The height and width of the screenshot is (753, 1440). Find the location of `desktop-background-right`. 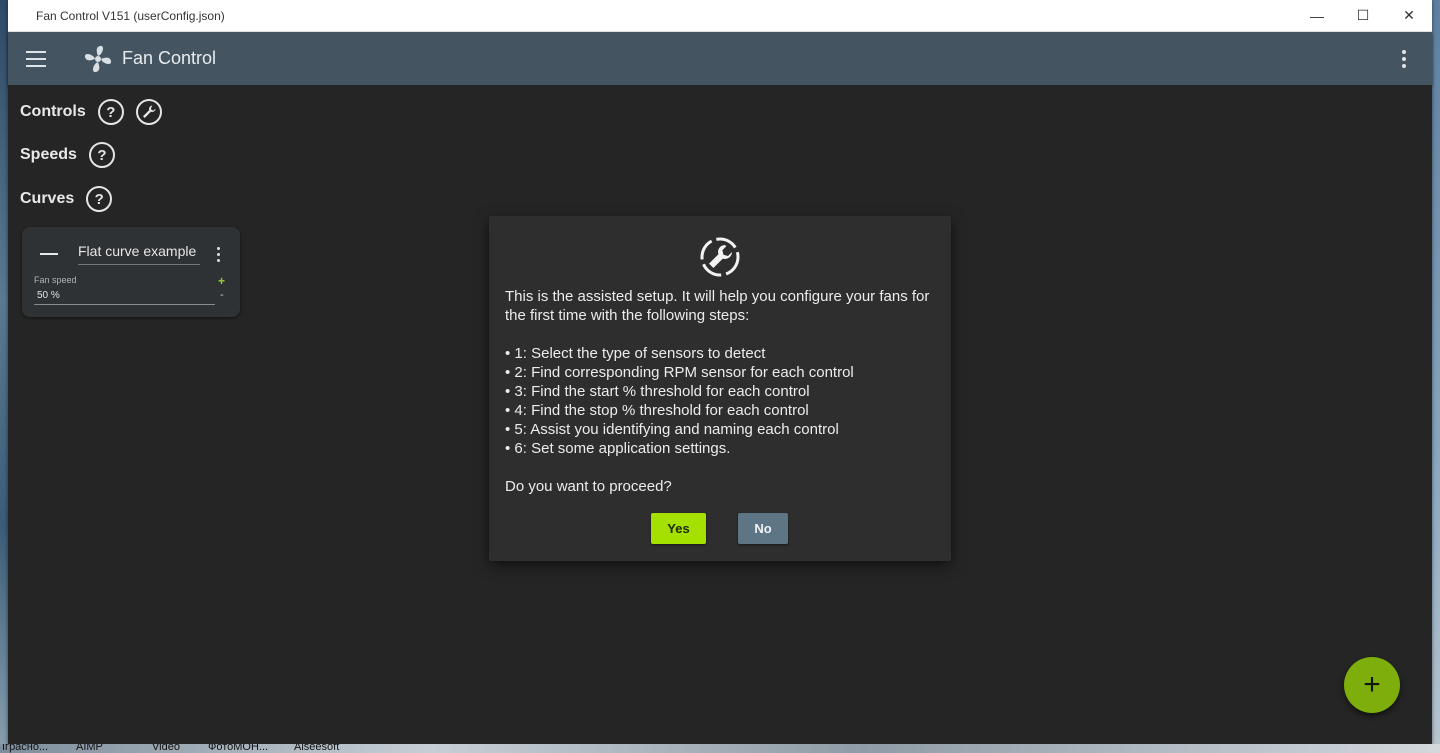

desktop-background-right is located at coordinates (1436, 376).